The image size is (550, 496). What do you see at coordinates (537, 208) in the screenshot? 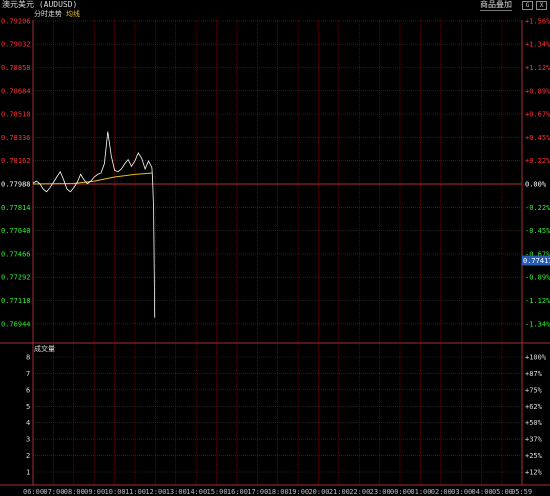
I see `percent-tick-label: -0.22%` at bounding box center [537, 208].